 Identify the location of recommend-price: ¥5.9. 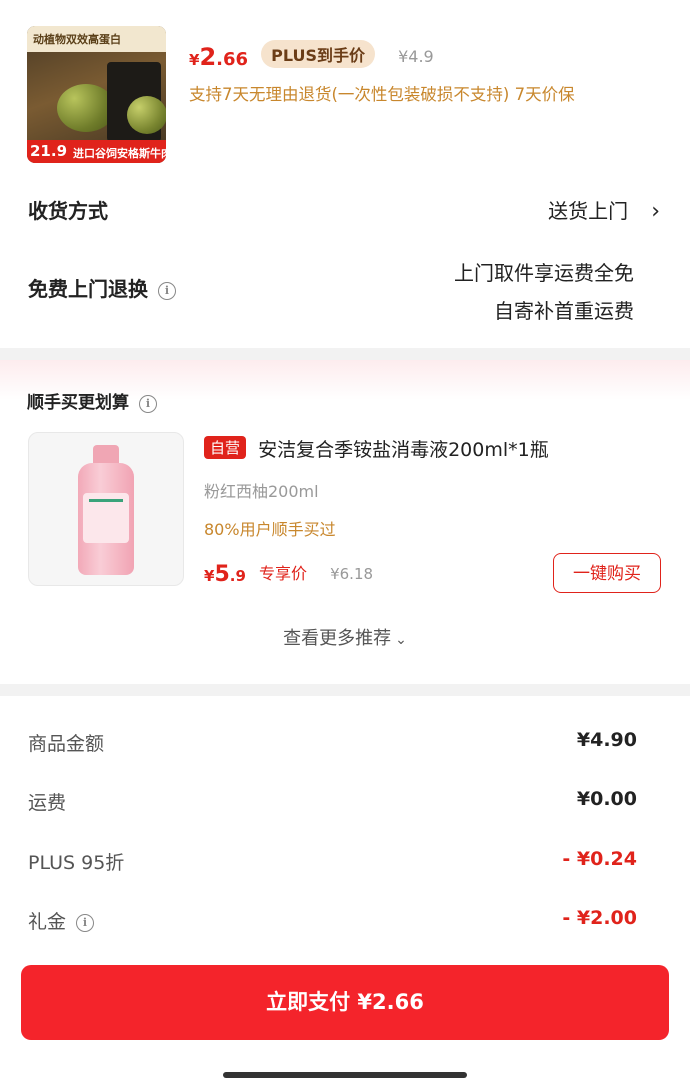
(225, 574).